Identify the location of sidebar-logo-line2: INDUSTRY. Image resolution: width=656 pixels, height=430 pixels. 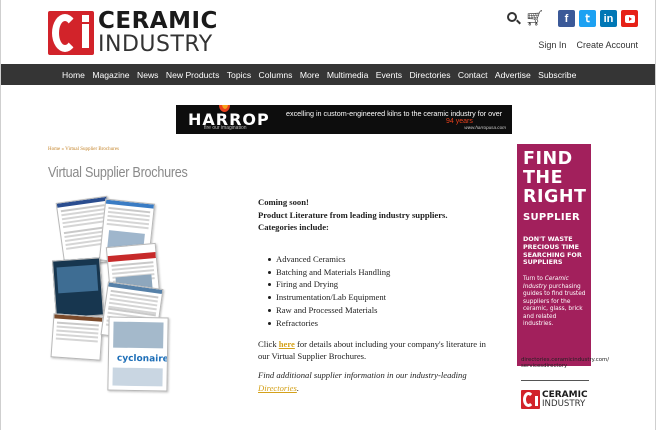
(564, 403).